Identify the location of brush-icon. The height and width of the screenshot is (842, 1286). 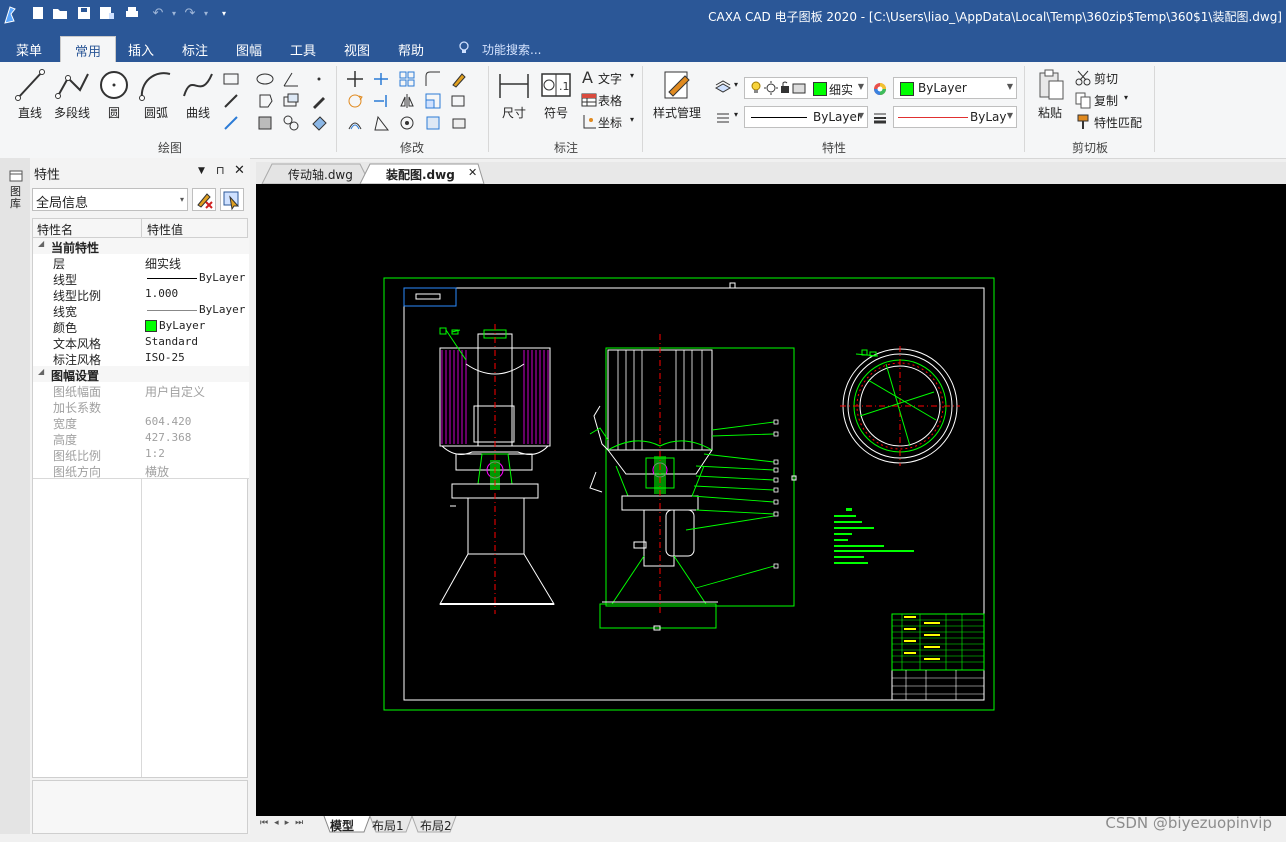
(459, 79).